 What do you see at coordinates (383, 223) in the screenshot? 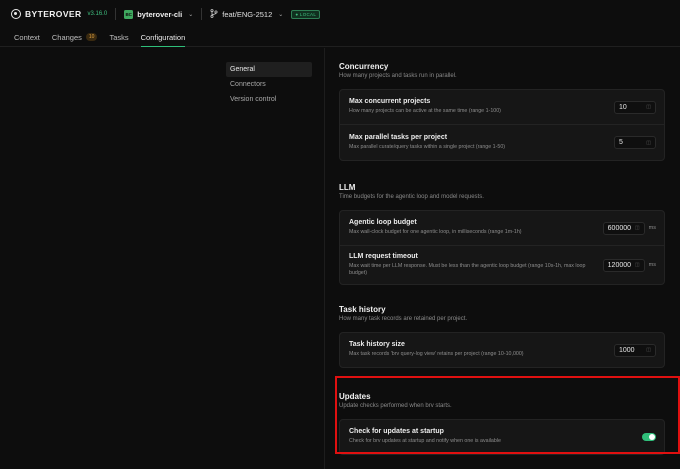
I see `setting-label: Agentic loop budget` at bounding box center [383, 223].